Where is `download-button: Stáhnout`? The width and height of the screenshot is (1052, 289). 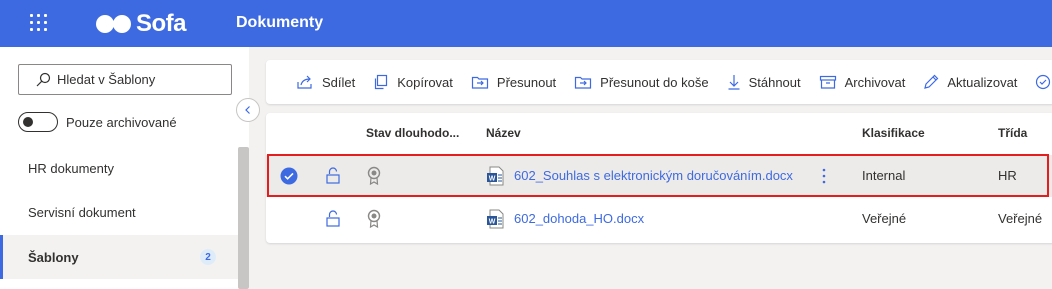 download-button: Stáhnout is located at coordinates (764, 82).